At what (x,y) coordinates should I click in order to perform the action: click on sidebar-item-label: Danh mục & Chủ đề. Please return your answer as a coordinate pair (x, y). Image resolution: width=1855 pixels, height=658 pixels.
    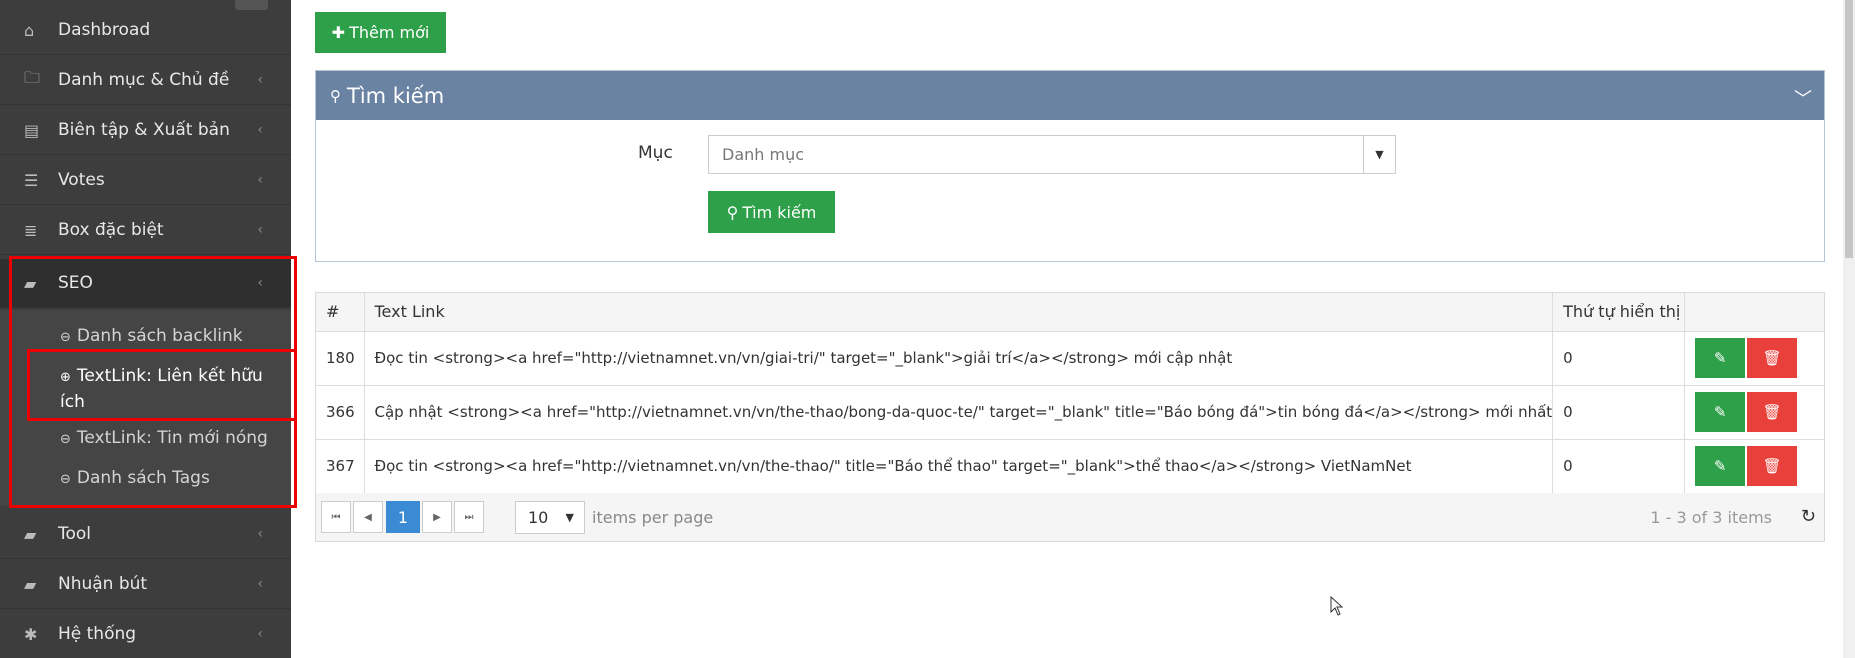
    Looking at the image, I should click on (144, 80).